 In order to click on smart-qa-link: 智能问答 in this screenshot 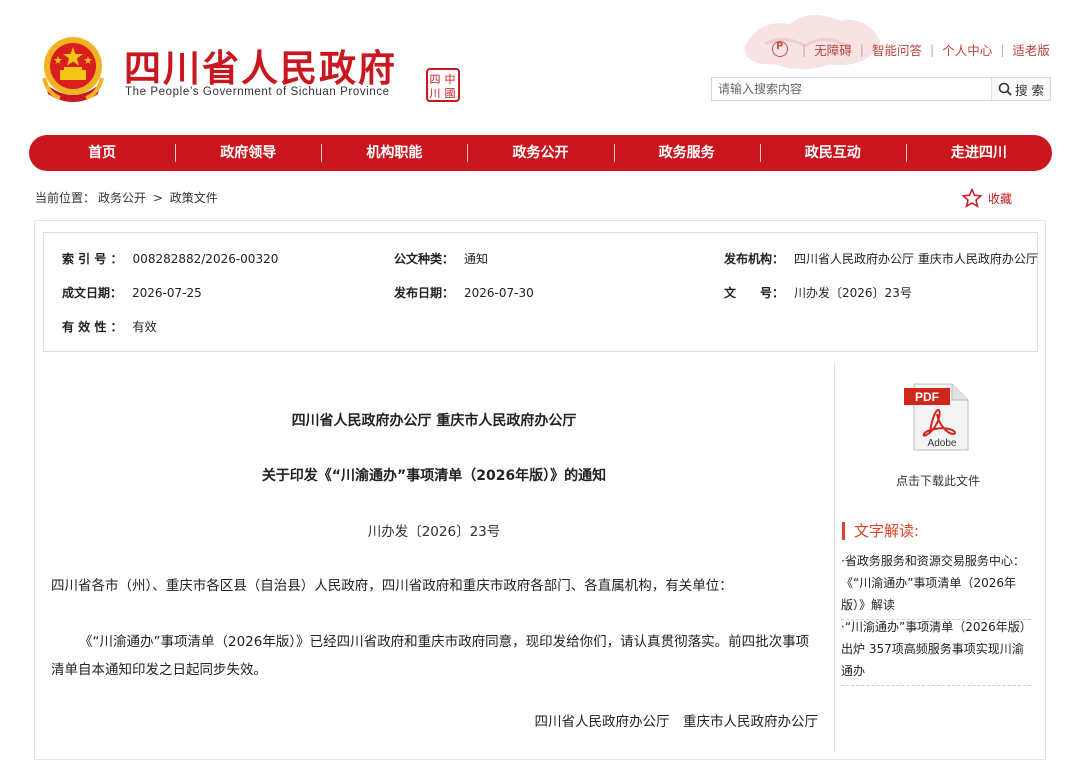, I will do `click(897, 49)`.